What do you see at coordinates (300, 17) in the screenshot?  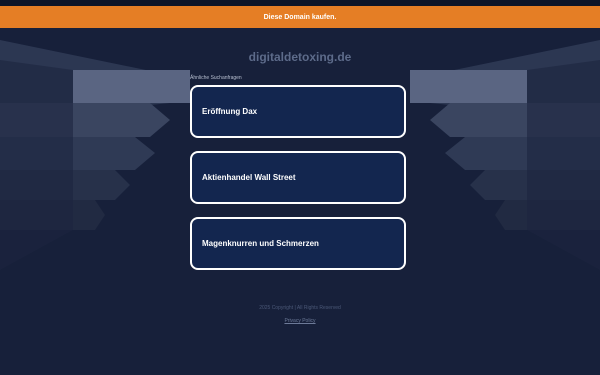 I see `buy-domain-banner: Diese Domain kaufen.` at bounding box center [300, 17].